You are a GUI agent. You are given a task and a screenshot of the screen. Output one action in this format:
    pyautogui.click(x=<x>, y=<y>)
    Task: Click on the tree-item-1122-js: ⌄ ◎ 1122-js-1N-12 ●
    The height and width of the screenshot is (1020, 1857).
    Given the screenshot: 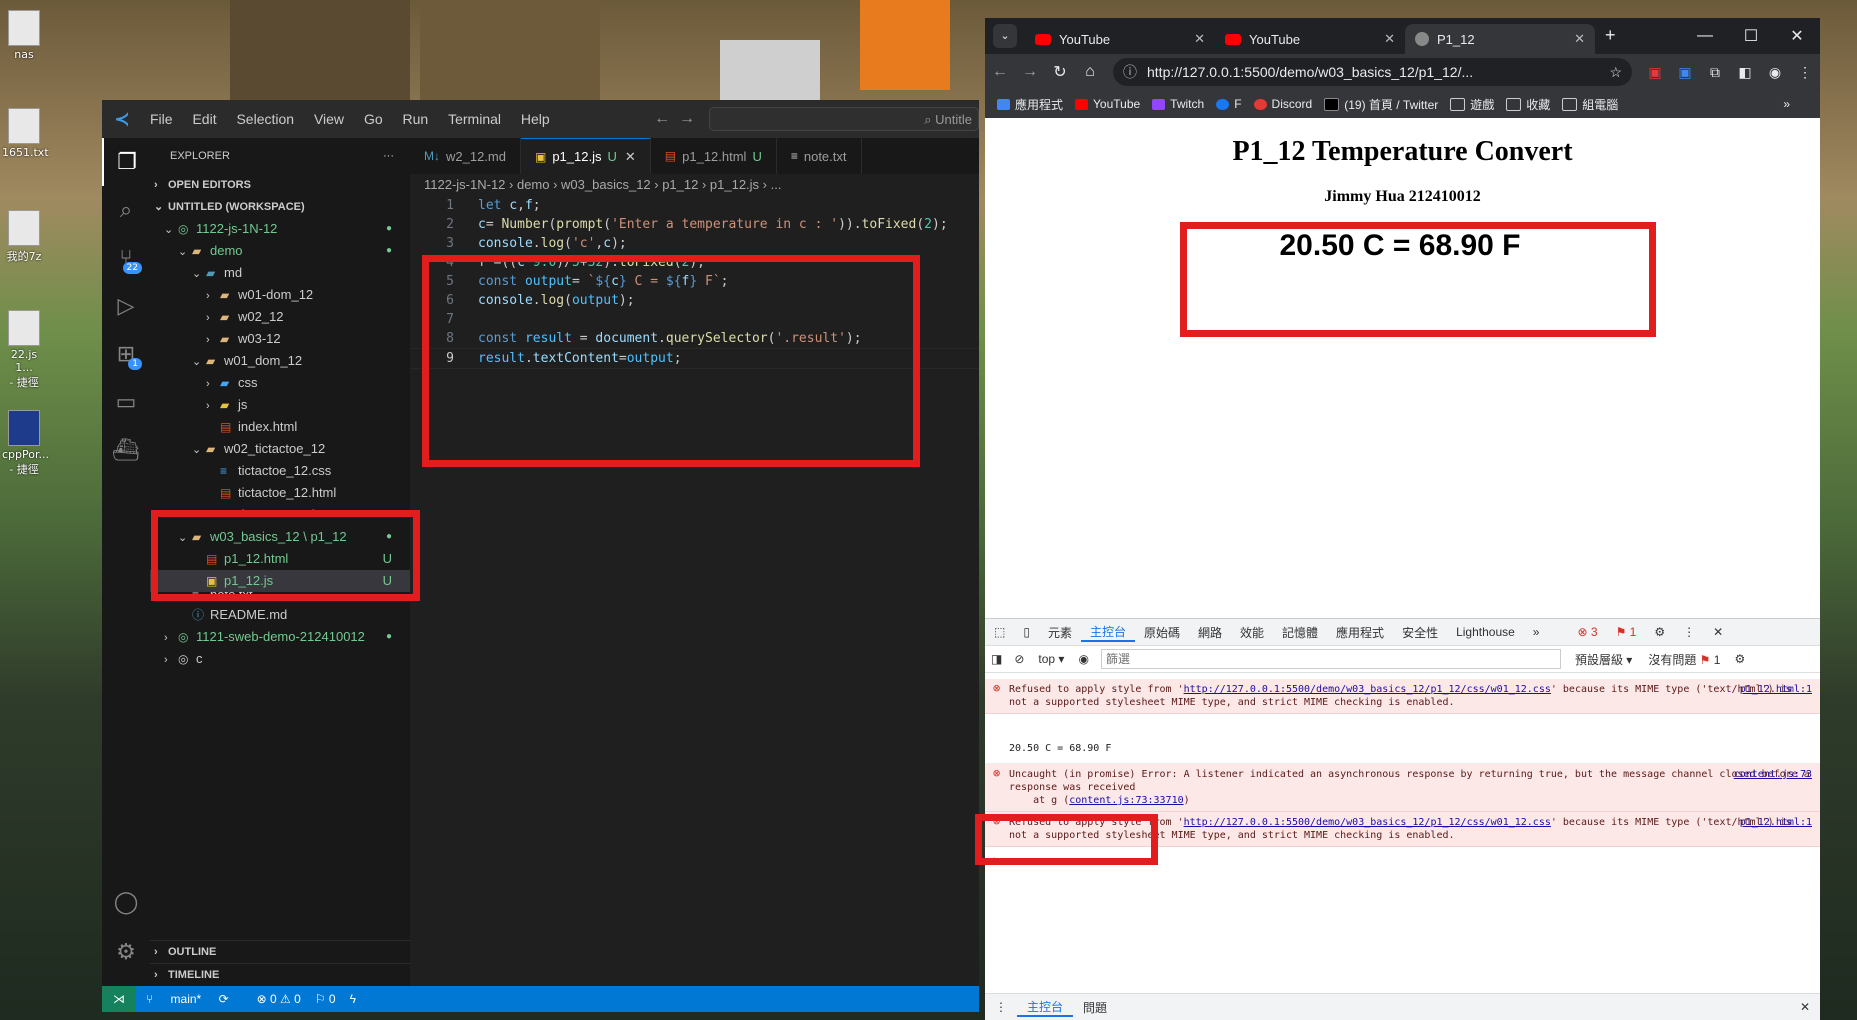 What is the action you would take?
    pyautogui.click(x=280, y=229)
    